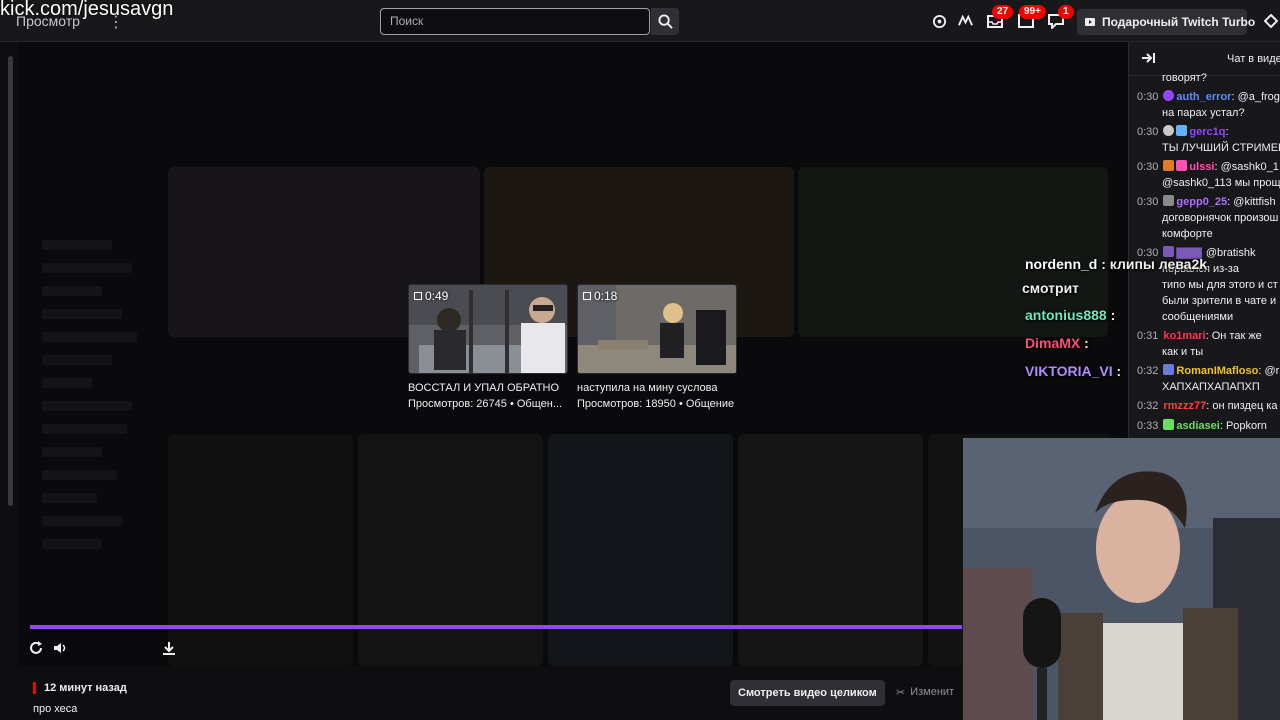 This screenshot has width=1280, height=720. I want to click on overlay-chat-message: VIKTORIA_VI :, so click(1073, 371).